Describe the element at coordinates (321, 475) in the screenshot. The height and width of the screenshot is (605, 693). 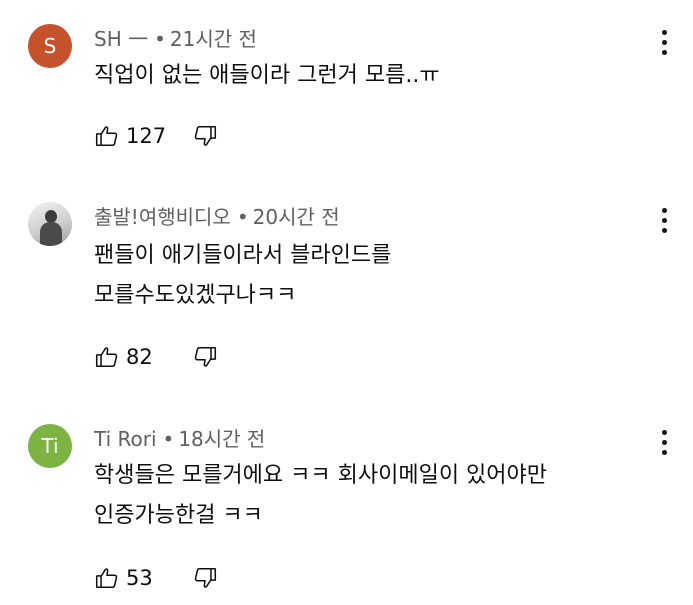
I see `comment-text-line: 학생들은 모를거에요 ㅋㅋ 회사이메일이 있어야만` at that location.